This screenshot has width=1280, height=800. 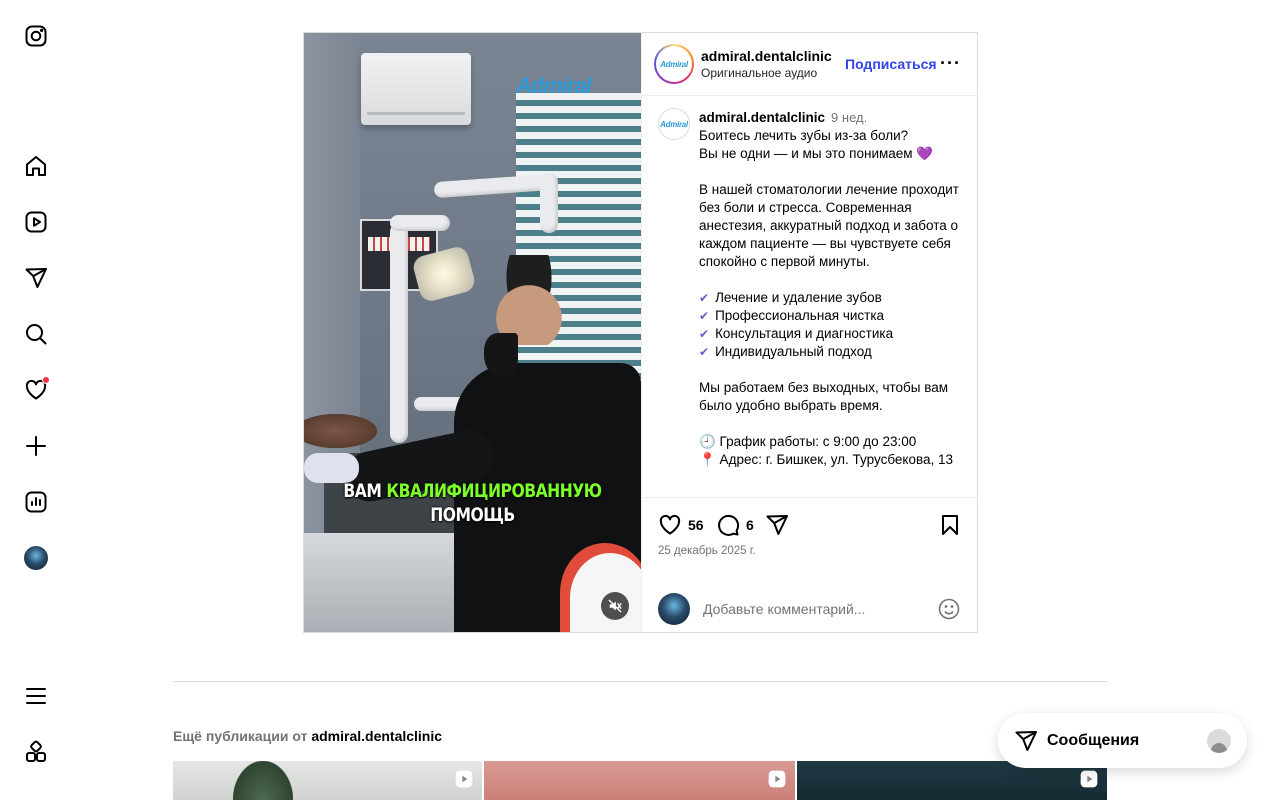 What do you see at coordinates (707, 551) in the screenshot?
I see `post-date: 25 декабрь 2025 г.` at bounding box center [707, 551].